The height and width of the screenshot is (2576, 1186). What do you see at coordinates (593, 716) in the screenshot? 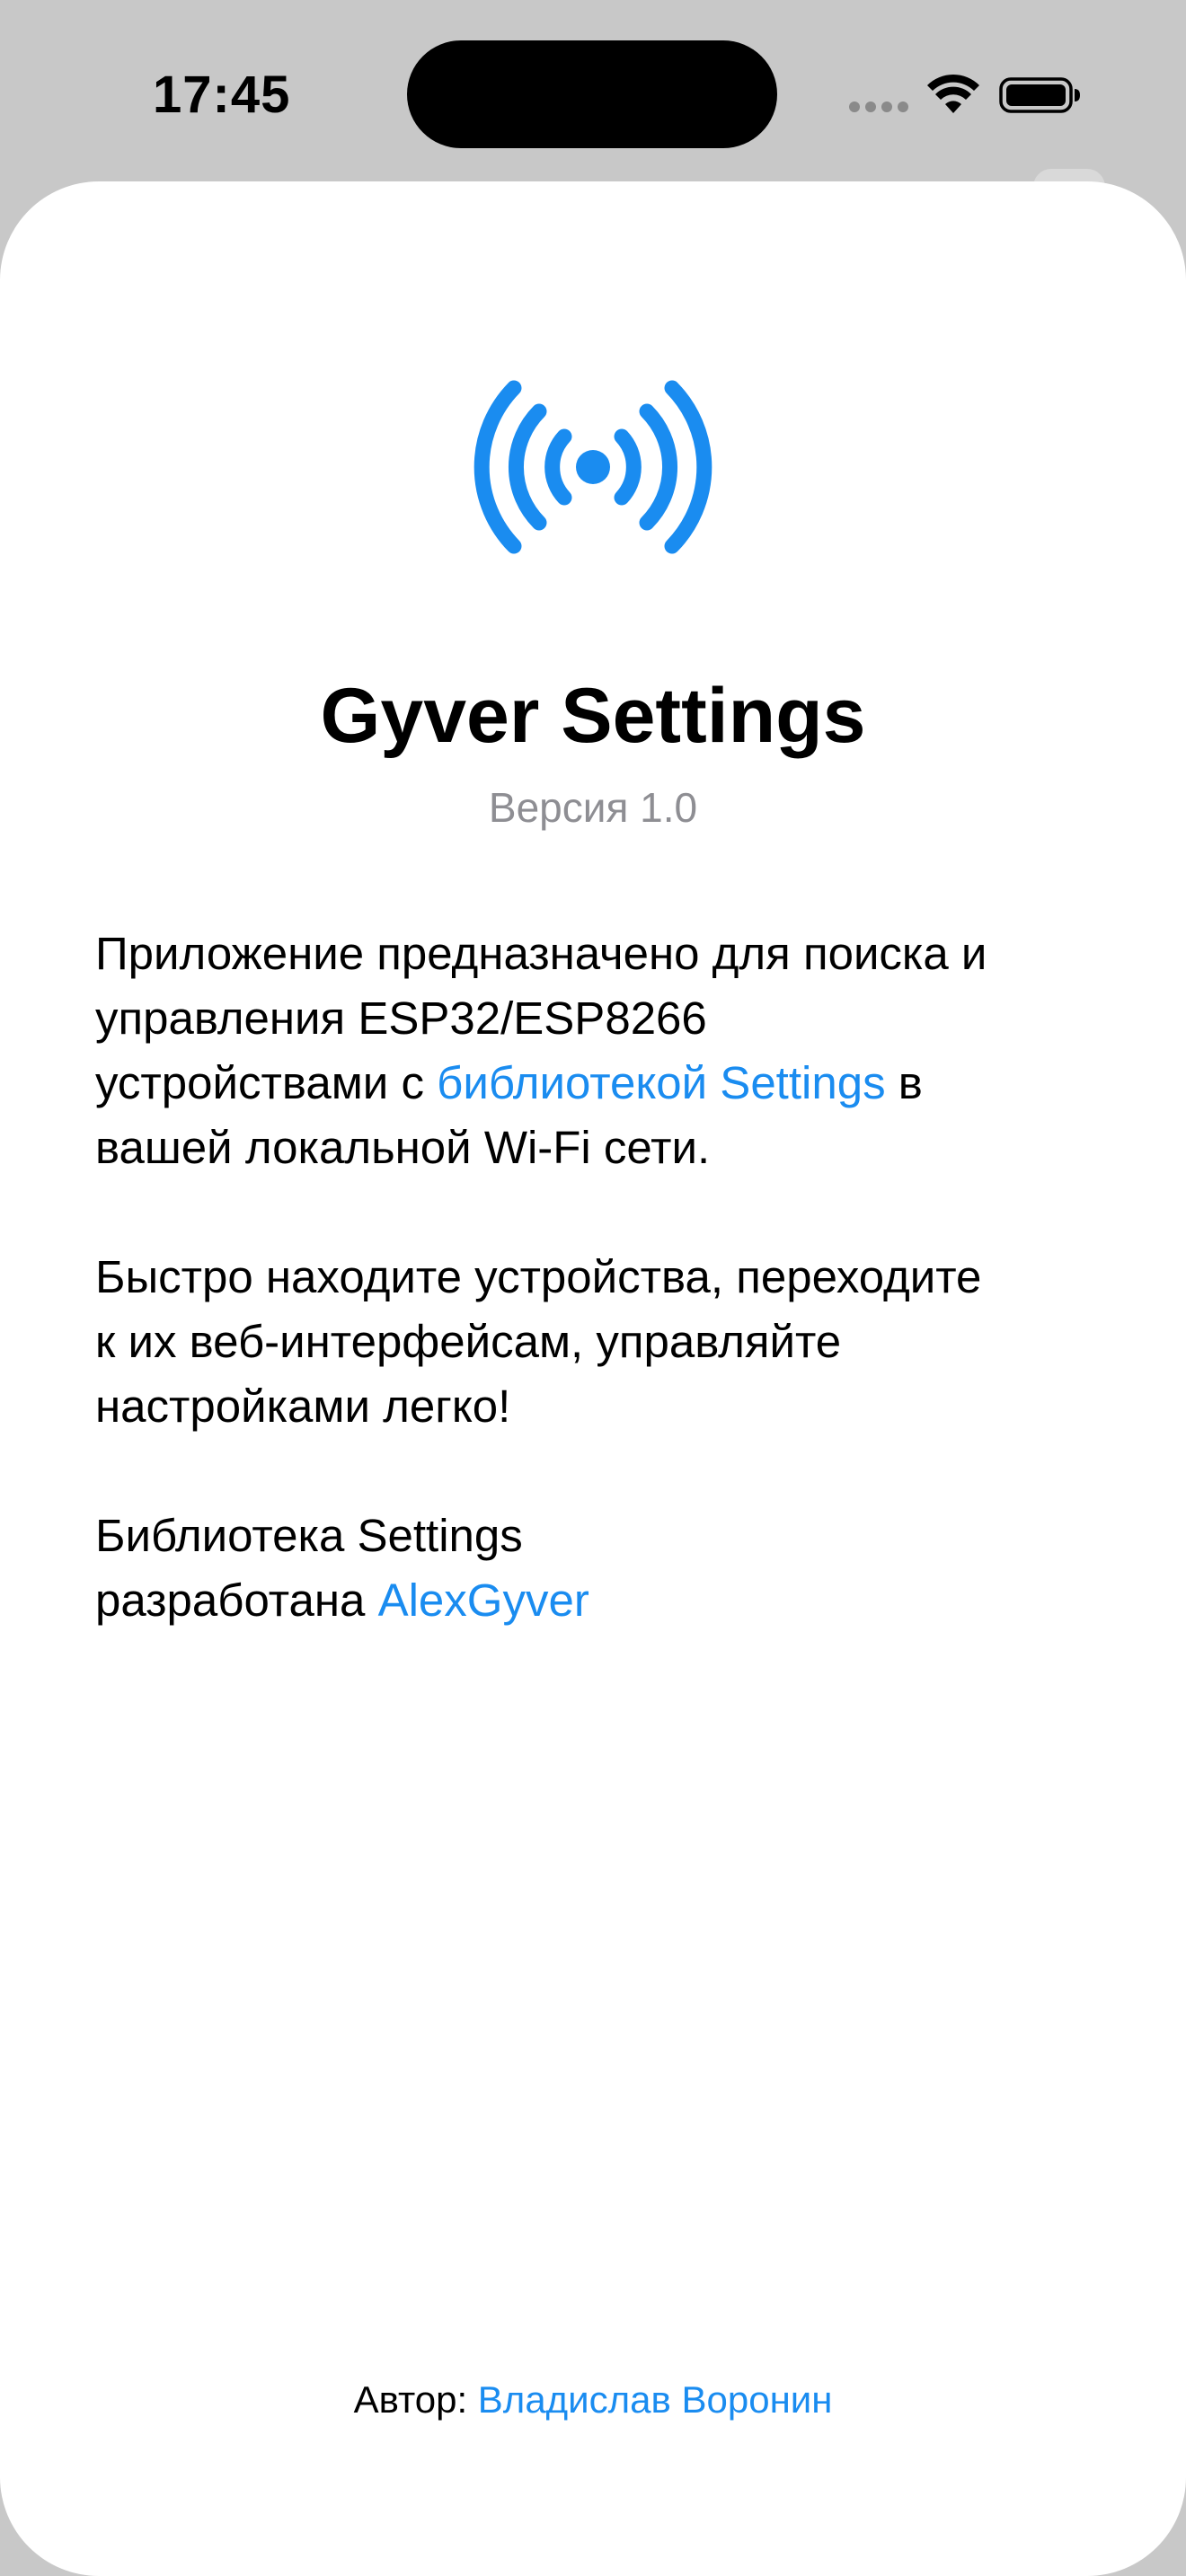
I see `app-title: Gyver Settings` at bounding box center [593, 716].